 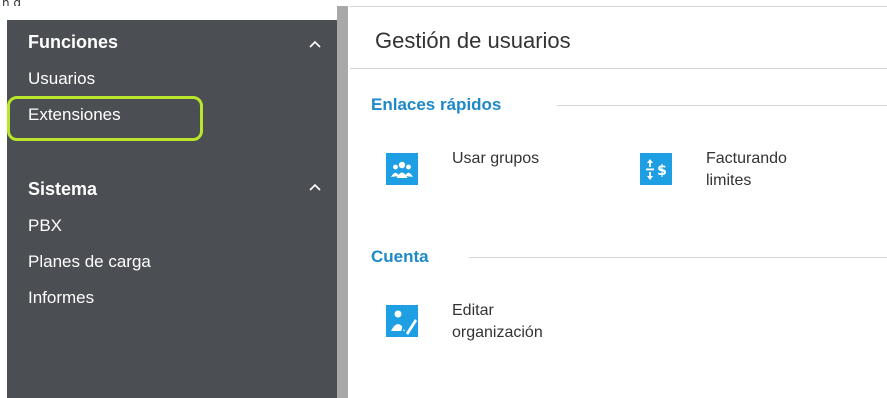 What do you see at coordinates (62, 189) in the screenshot?
I see `sidebar-section-sistema-header: Sistema` at bounding box center [62, 189].